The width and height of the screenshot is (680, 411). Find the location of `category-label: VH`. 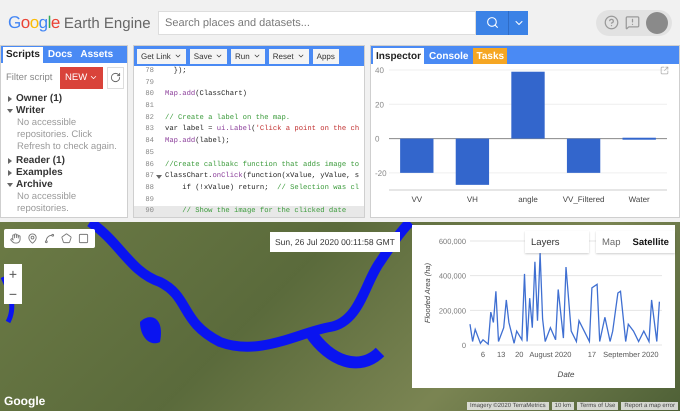

category-label: VH is located at coordinates (472, 199).